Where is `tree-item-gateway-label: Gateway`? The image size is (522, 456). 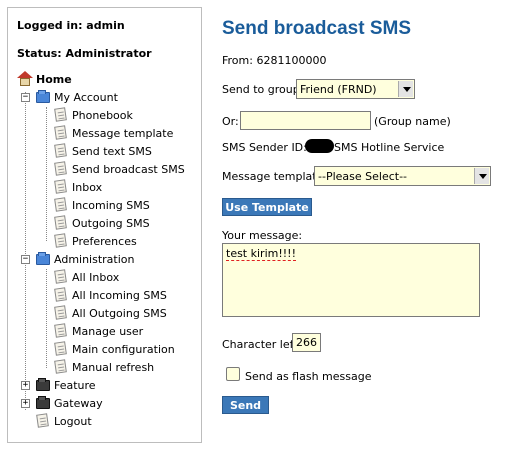
tree-item-gateway-label: Gateway is located at coordinates (78, 403).